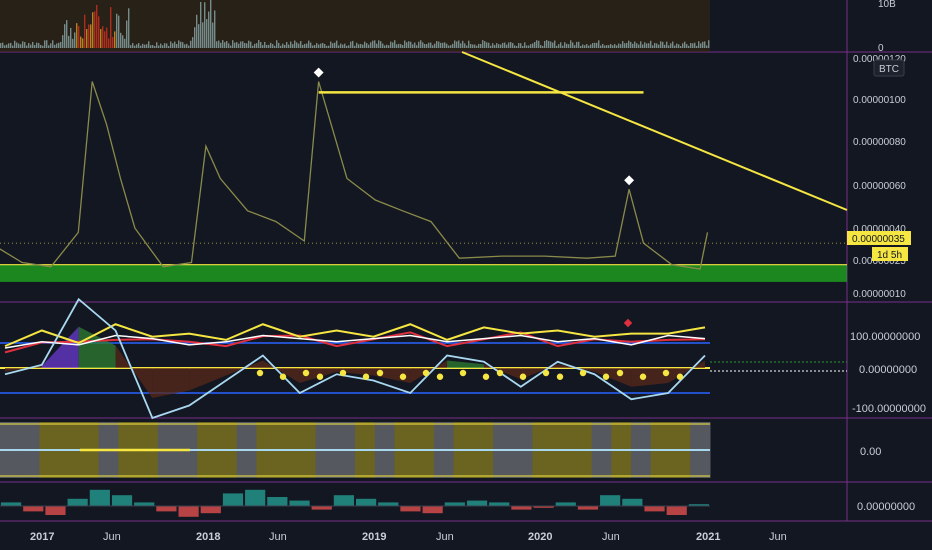 This screenshot has width=932, height=550. What do you see at coordinates (278, 537) in the screenshot?
I see `time-axis-label: Jun` at bounding box center [278, 537].